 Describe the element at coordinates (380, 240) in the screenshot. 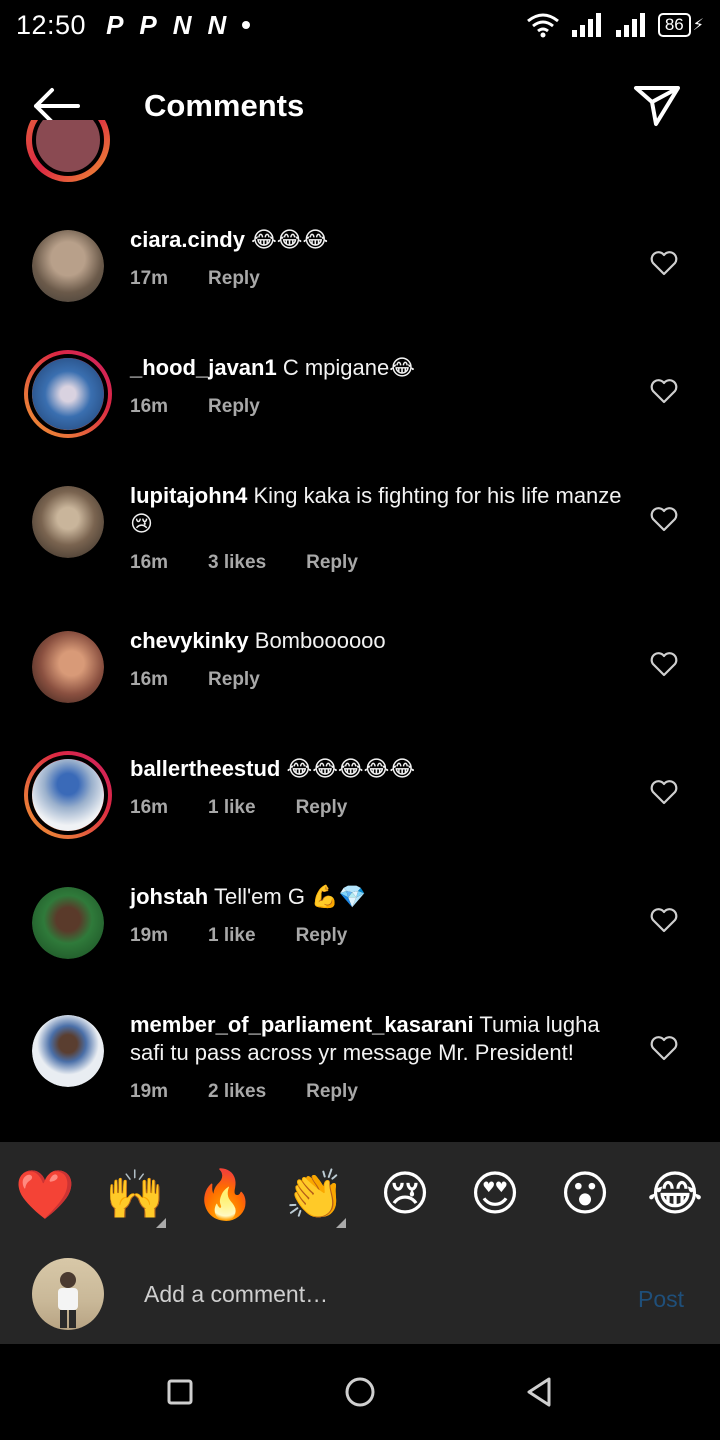

I see `comment-text: ciara.cindy 😂😂😂` at that location.